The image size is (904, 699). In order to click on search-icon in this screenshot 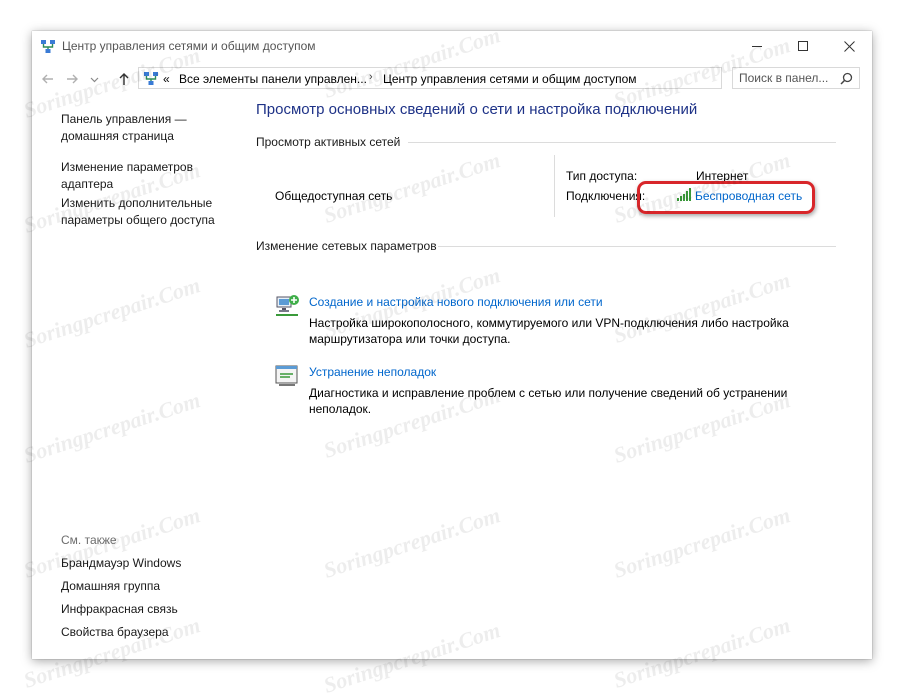, I will do `click(846, 78)`.